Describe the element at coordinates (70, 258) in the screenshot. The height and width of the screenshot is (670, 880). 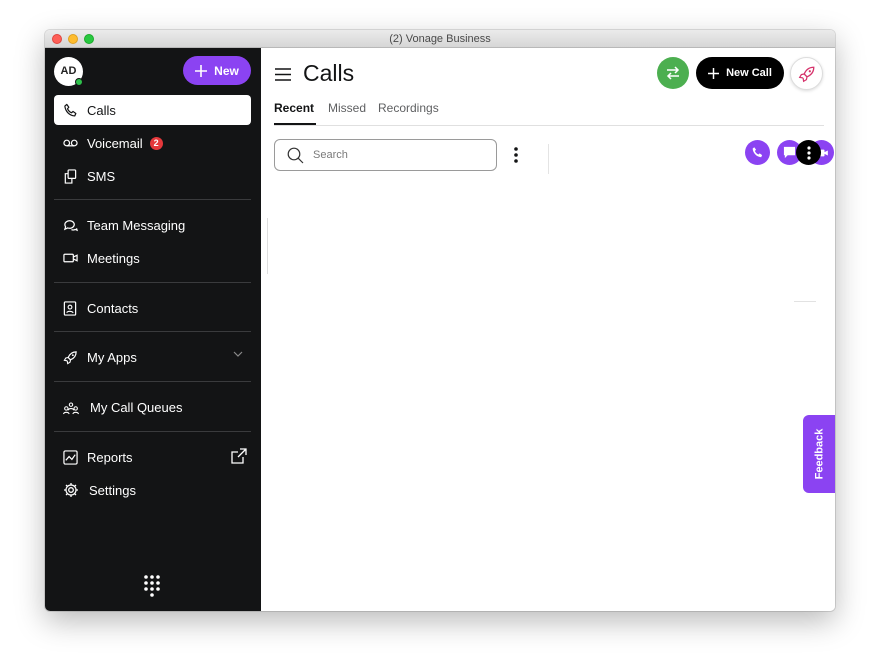
I see `video-icon` at that location.